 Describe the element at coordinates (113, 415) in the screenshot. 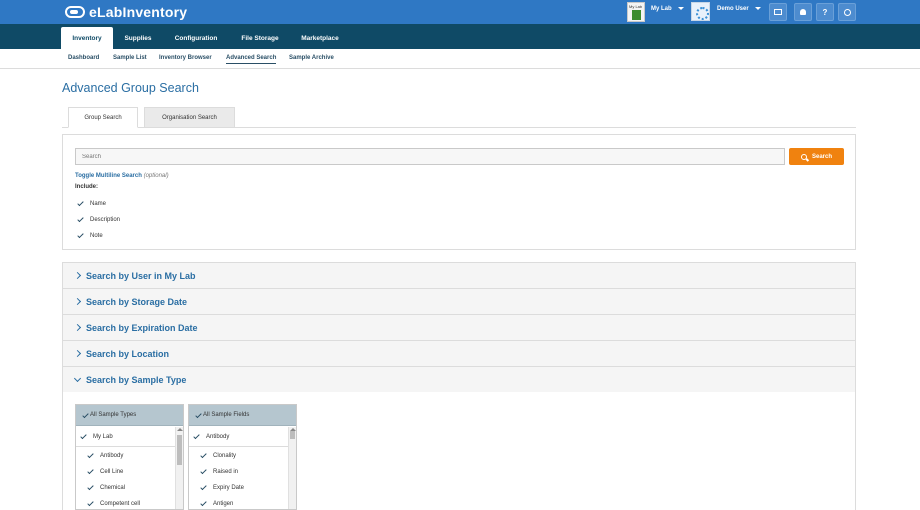

I see `list-header-label: All Sample Types` at that location.